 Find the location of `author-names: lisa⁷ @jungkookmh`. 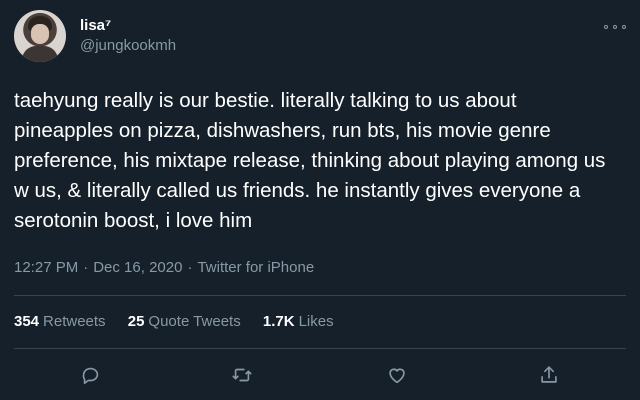

author-names: lisa⁷ @jungkookmh is located at coordinates (128, 36).